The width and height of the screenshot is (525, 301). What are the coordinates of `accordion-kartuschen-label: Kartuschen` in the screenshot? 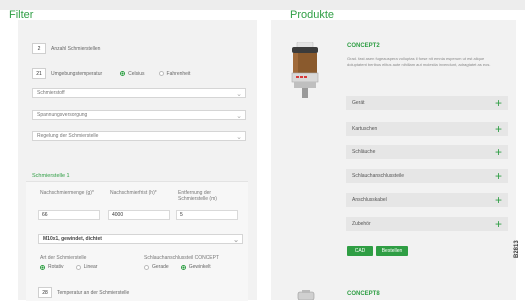 It's located at (365, 129).